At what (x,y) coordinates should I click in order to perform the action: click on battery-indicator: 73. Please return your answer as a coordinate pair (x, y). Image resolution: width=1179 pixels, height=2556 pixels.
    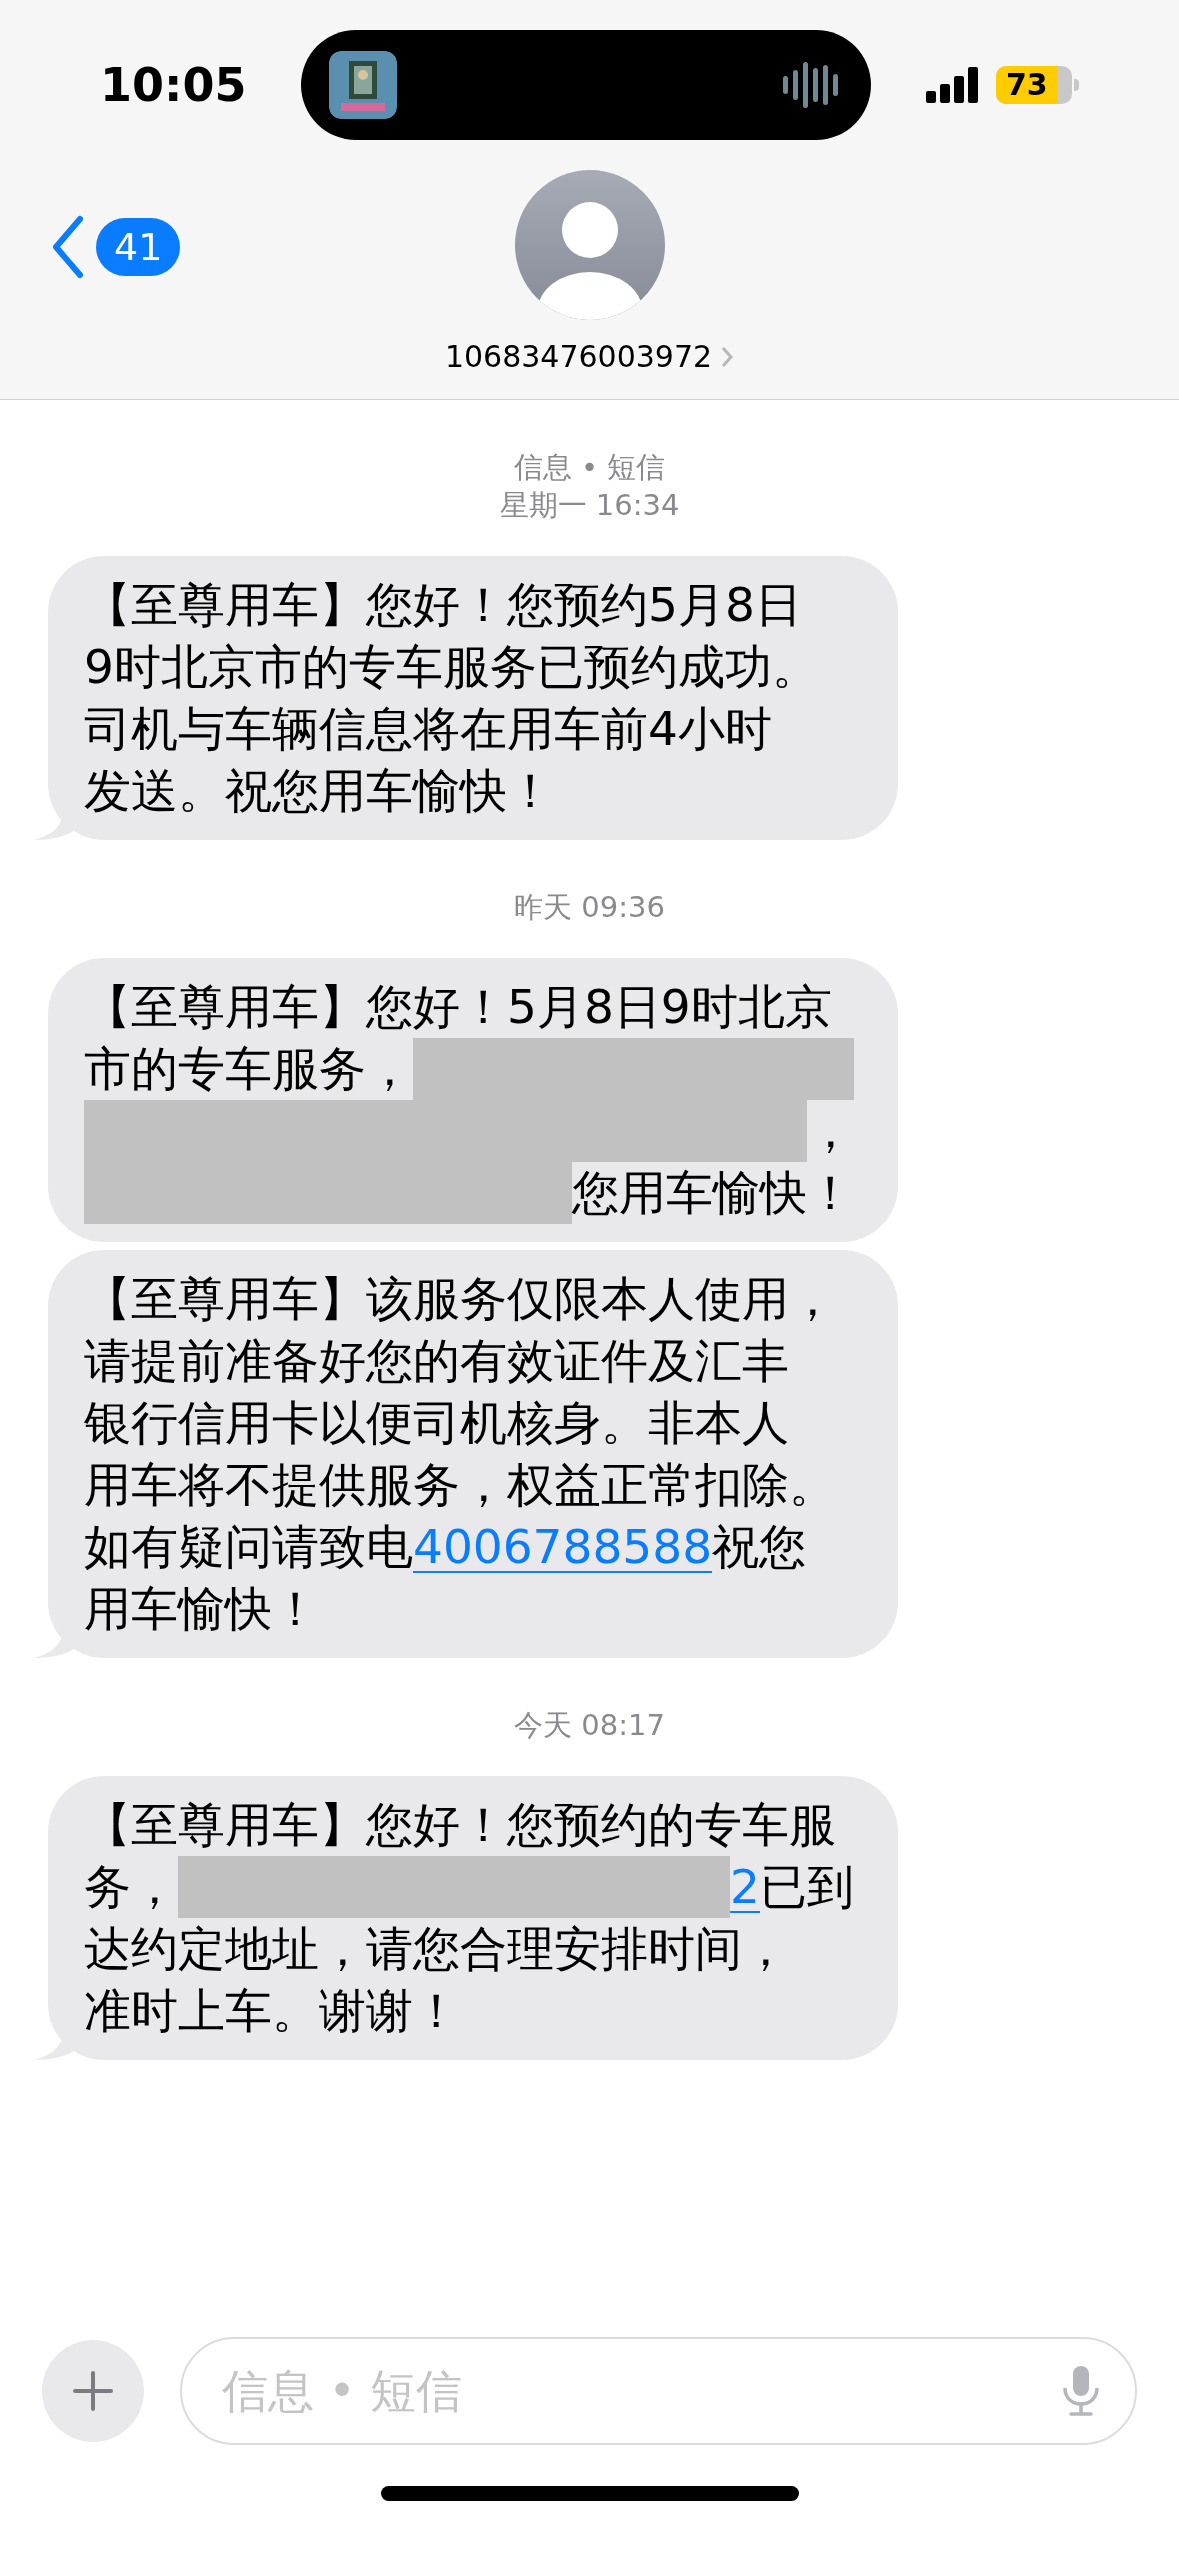
    Looking at the image, I should click on (1037, 85).